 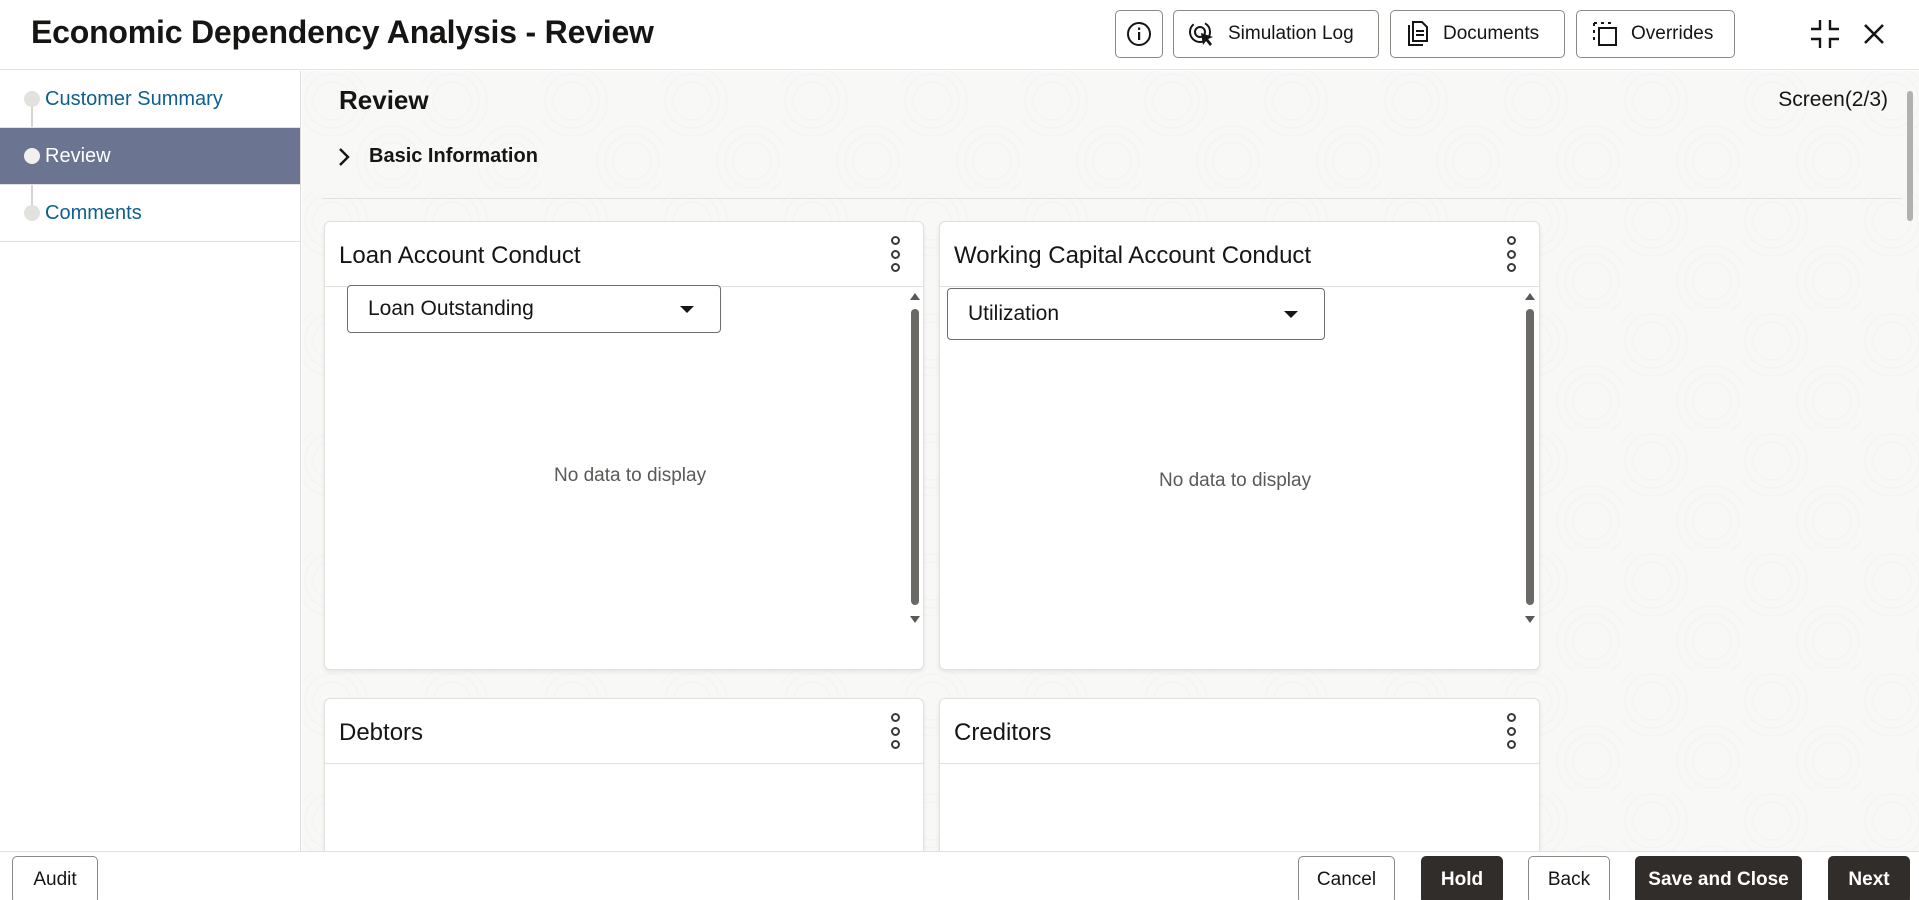 What do you see at coordinates (1569, 878) in the screenshot?
I see `back-button: Back` at bounding box center [1569, 878].